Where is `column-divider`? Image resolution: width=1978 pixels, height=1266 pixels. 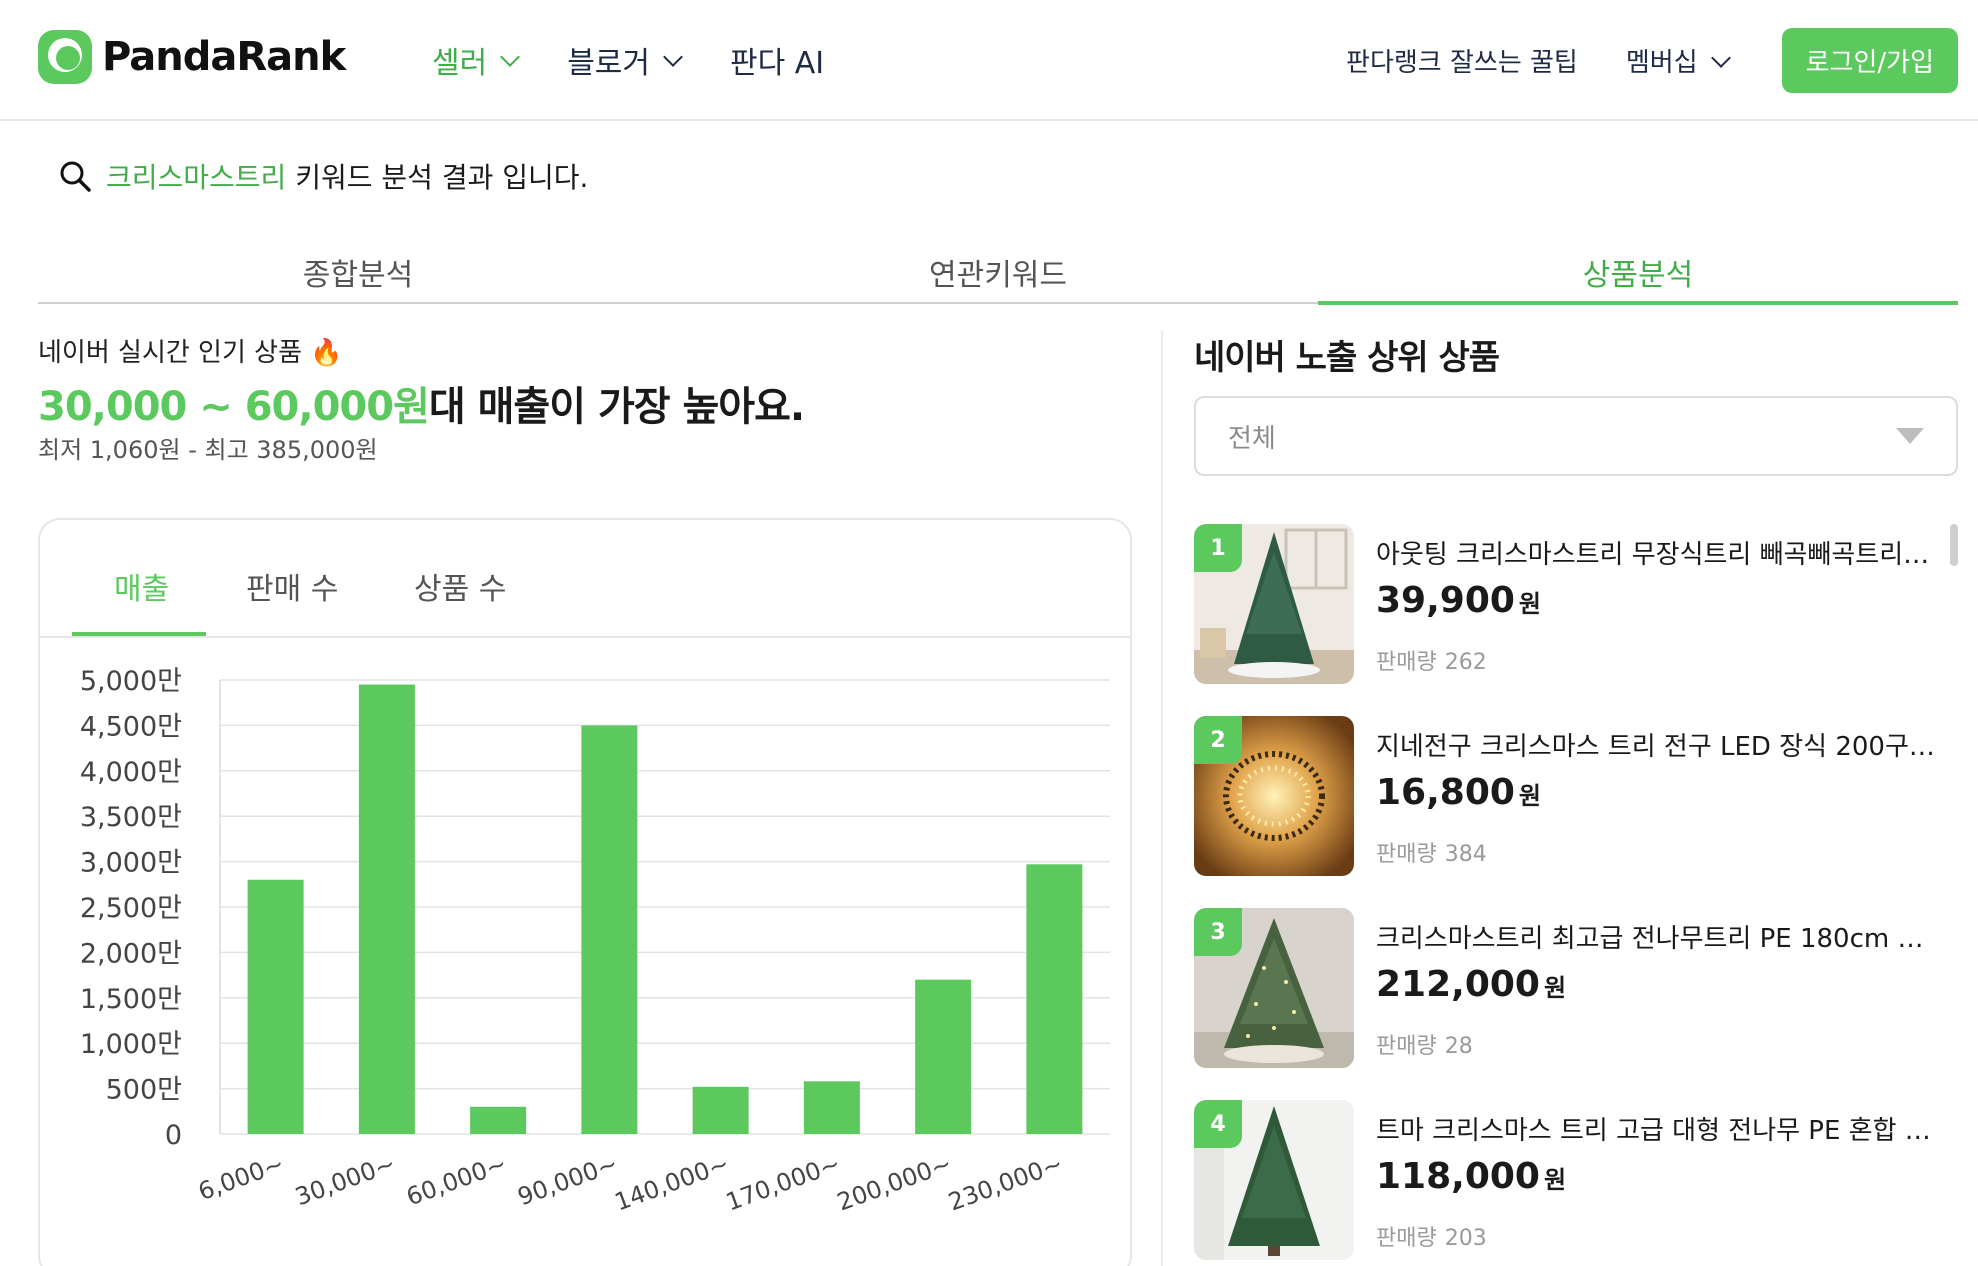
column-divider is located at coordinates (1162, 798).